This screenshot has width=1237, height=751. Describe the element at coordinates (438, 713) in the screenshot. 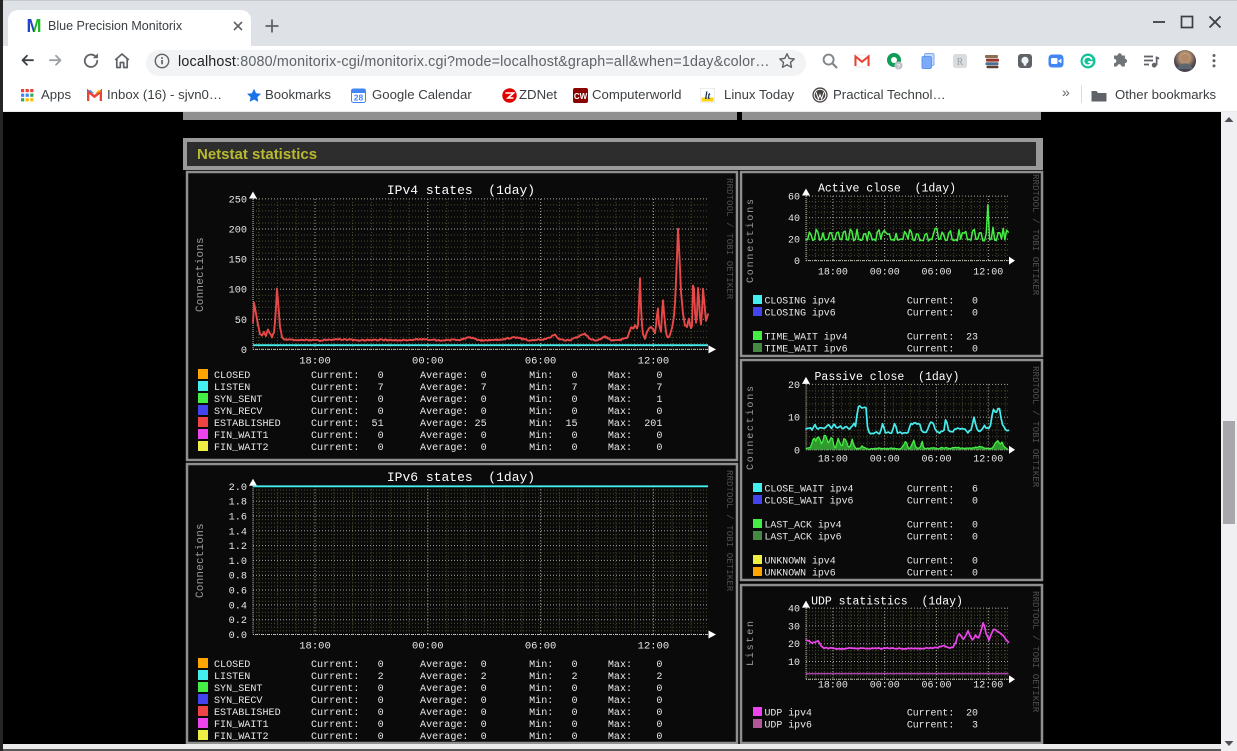

I see `svg-text:ESTABLISHED Current: 0: ESTABLISHED Current: 0 Average: 0 Min` at that location.